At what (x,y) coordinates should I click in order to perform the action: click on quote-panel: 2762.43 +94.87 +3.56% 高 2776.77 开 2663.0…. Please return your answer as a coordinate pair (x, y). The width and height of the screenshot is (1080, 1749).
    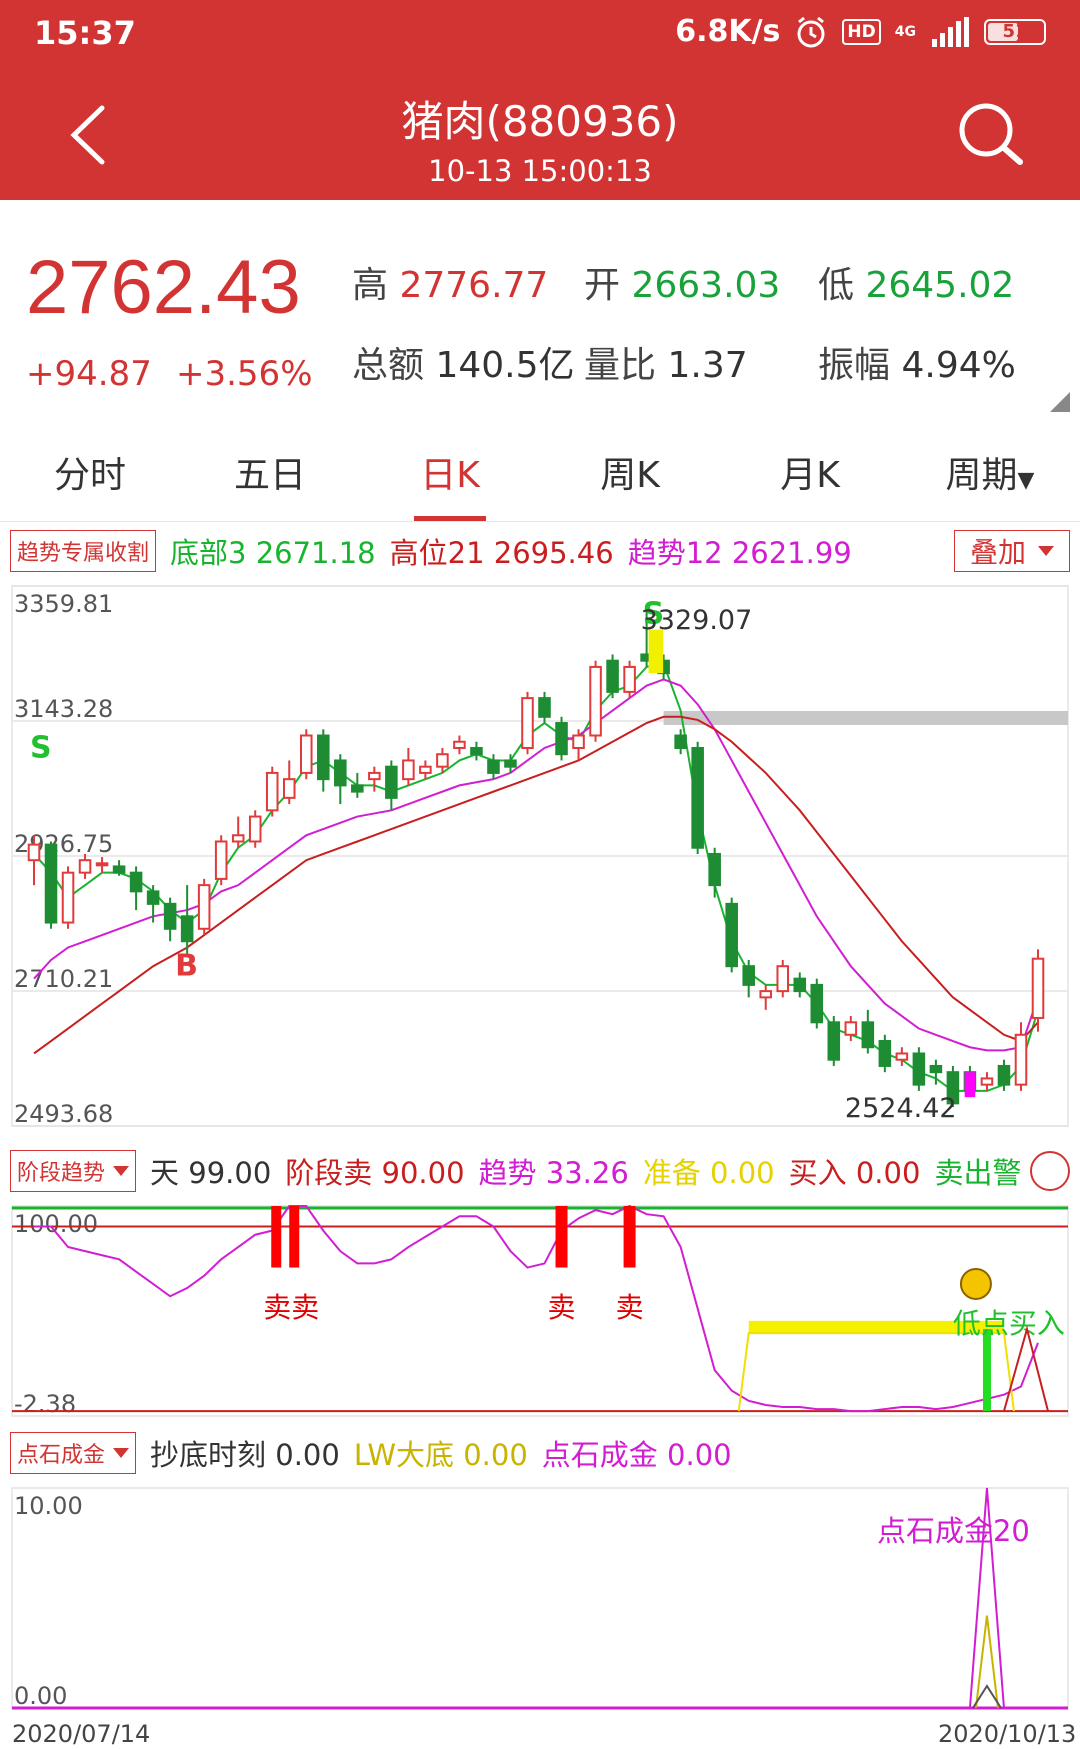
    Looking at the image, I should click on (540, 315).